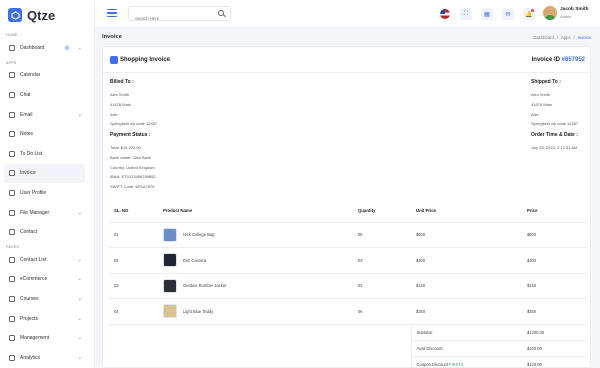  I want to click on sidebar-item-todo: To Do List, so click(43, 154).